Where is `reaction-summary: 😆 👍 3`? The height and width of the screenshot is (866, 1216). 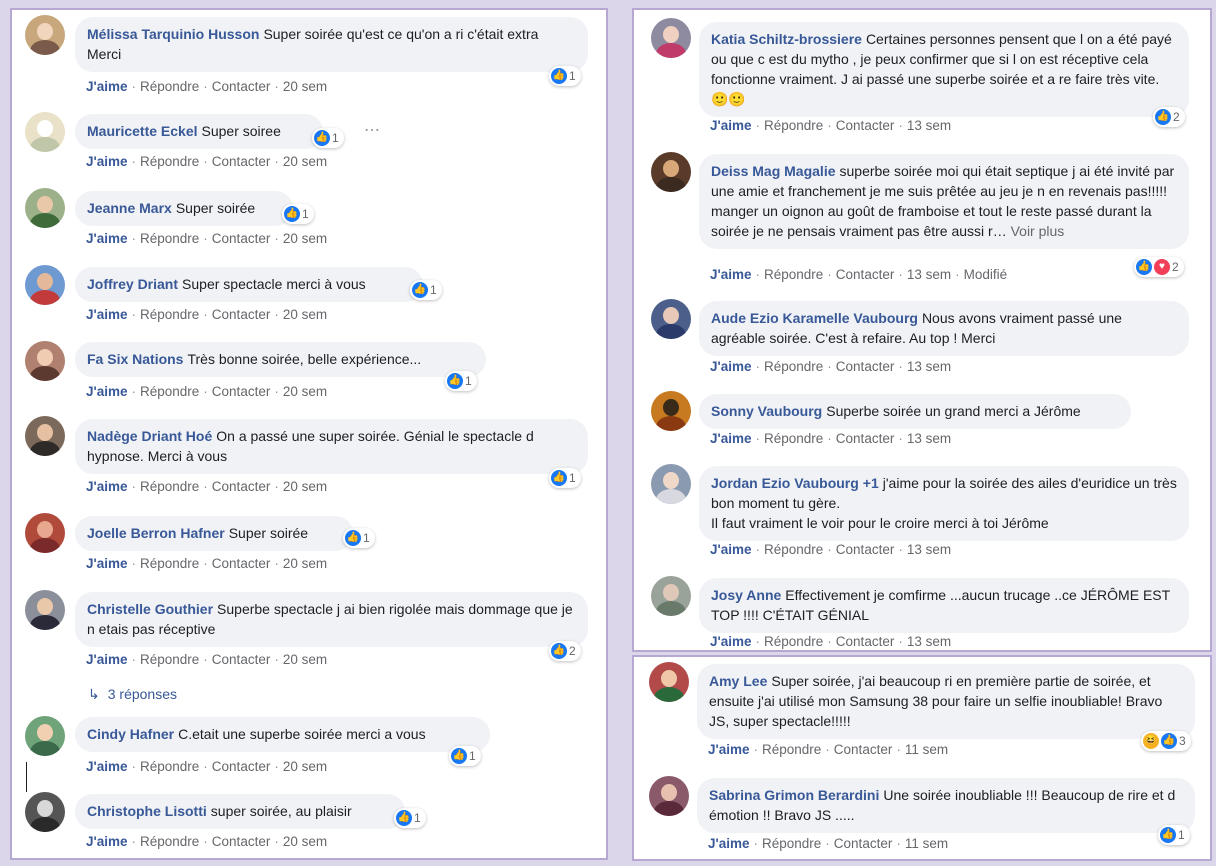
reaction-summary: 😆 👍 3 is located at coordinates (1166, 741).